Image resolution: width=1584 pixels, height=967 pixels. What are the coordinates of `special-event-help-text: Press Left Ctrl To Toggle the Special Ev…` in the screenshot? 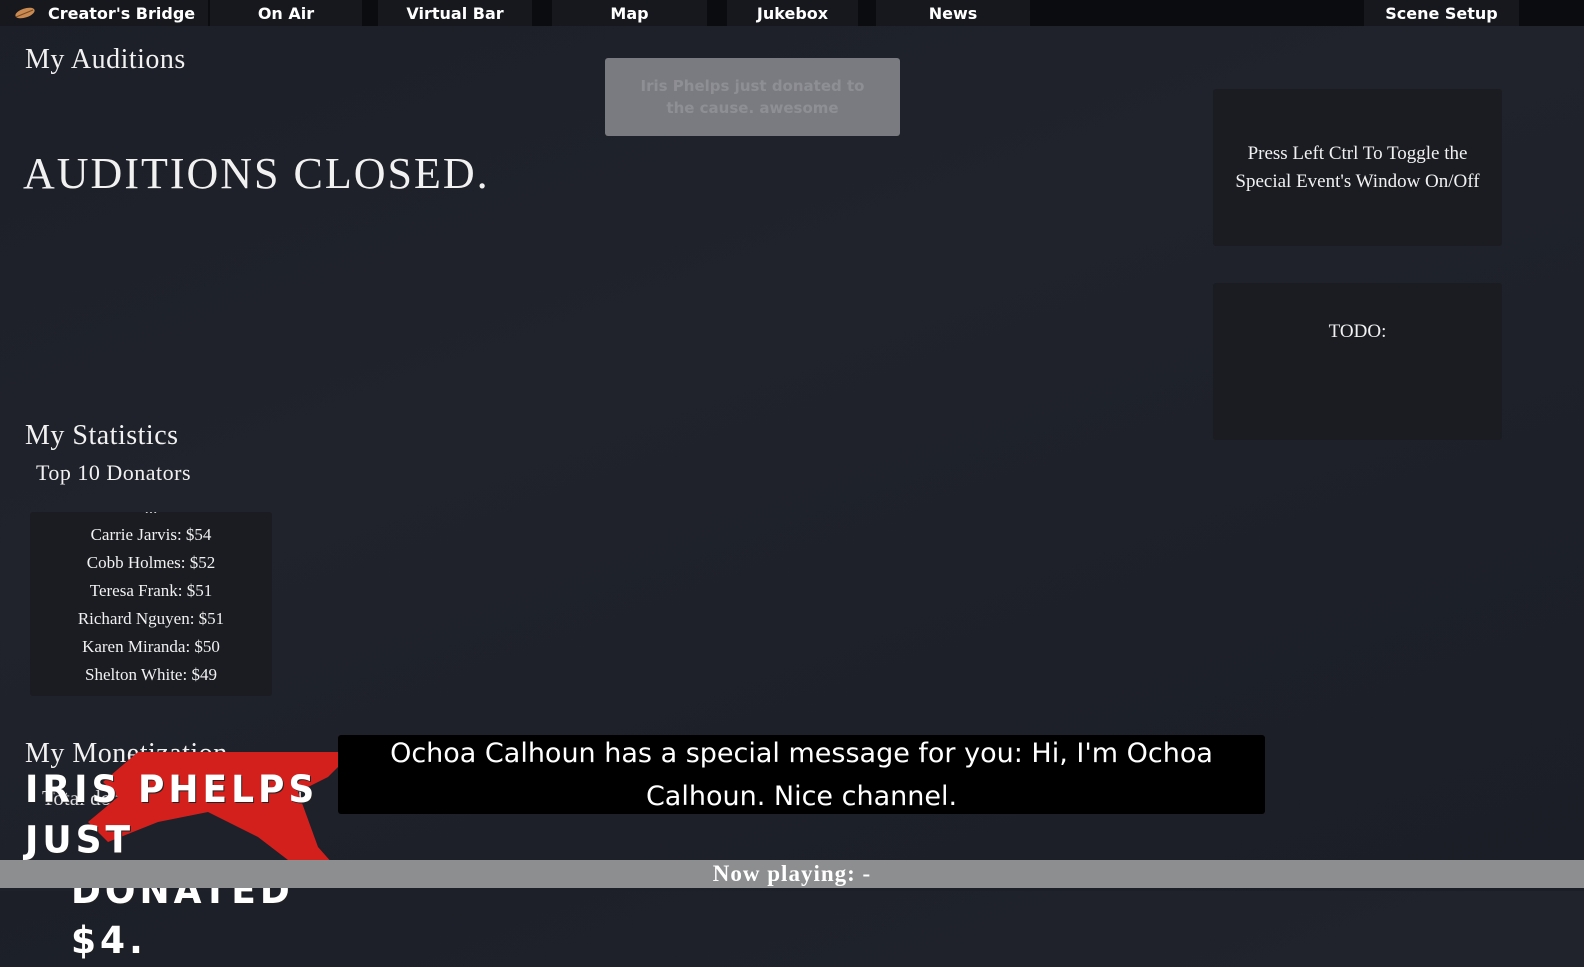 It's located at (1357, 167).